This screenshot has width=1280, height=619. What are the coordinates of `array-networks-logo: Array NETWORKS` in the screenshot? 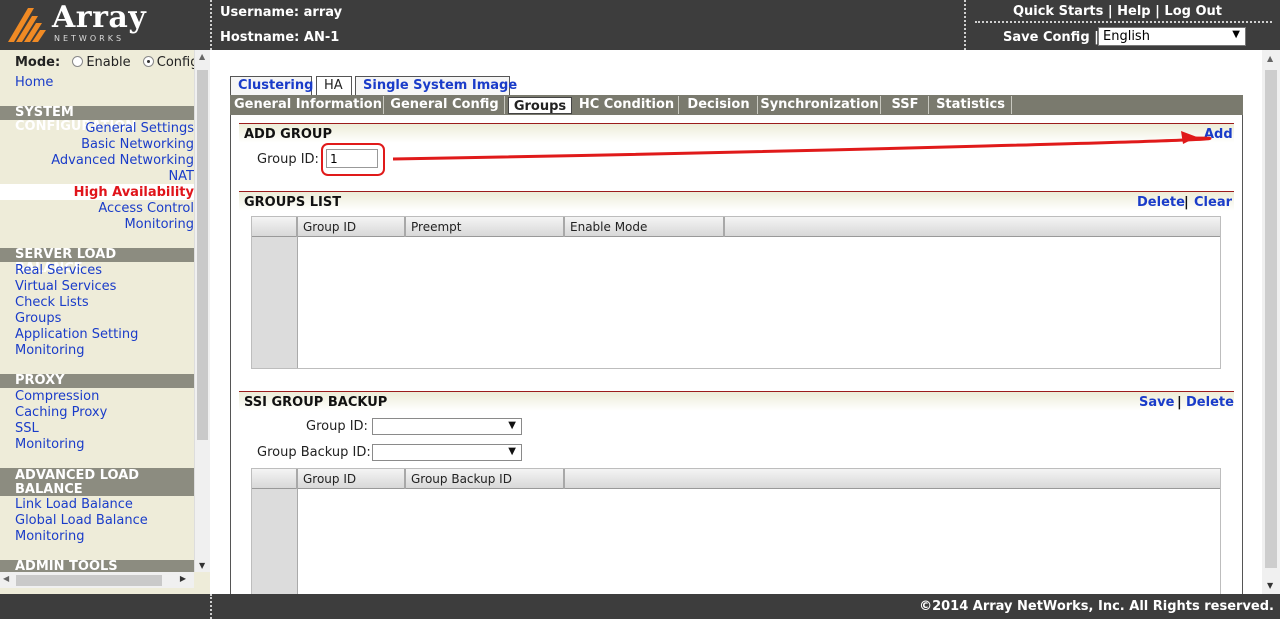 It's located at (106, 23).